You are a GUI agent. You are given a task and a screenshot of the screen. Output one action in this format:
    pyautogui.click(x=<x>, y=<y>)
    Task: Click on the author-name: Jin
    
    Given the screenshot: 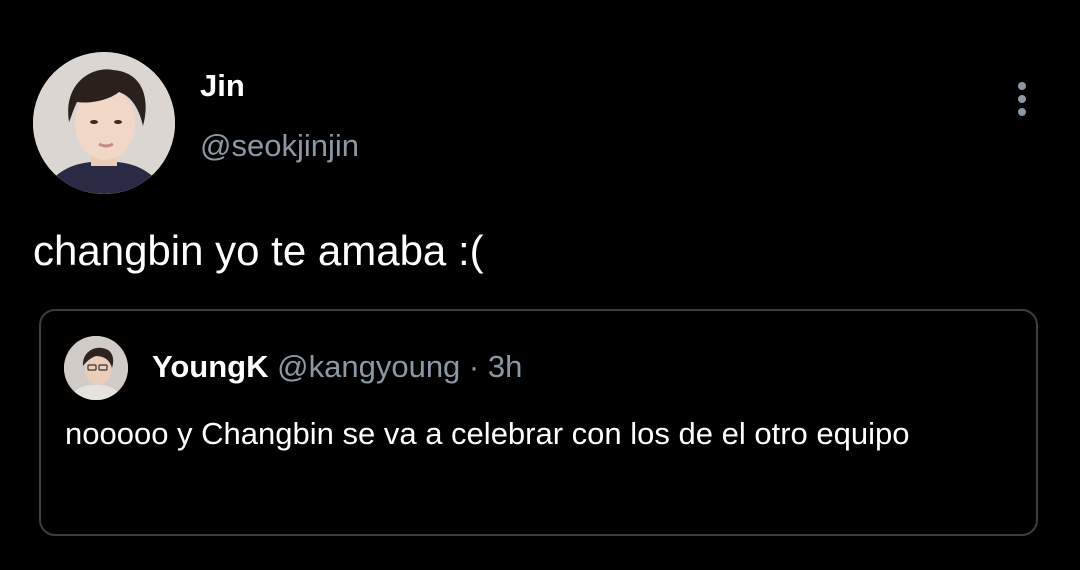 What is the action you would take?
    pyautogui.click(x=222, y=86)
    